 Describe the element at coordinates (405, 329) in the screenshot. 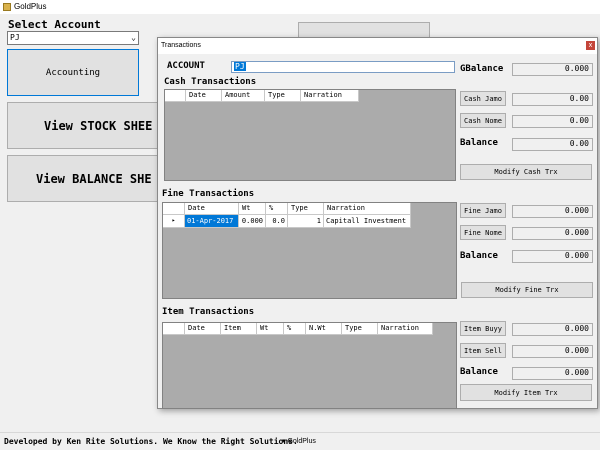

I see `item-col-narration: Narration` at that location.